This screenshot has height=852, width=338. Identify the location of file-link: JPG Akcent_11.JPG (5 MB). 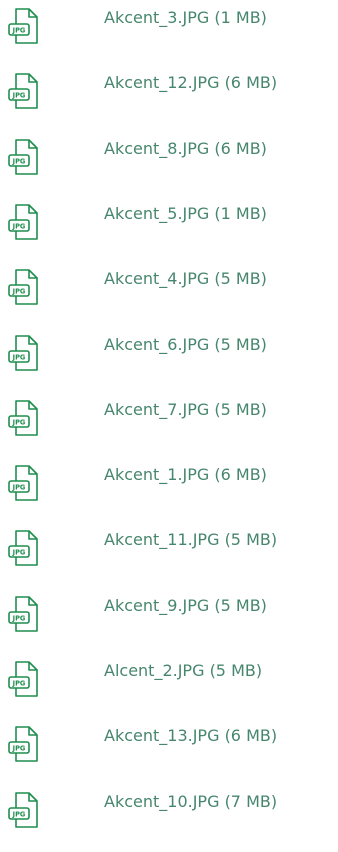
(169, 546).